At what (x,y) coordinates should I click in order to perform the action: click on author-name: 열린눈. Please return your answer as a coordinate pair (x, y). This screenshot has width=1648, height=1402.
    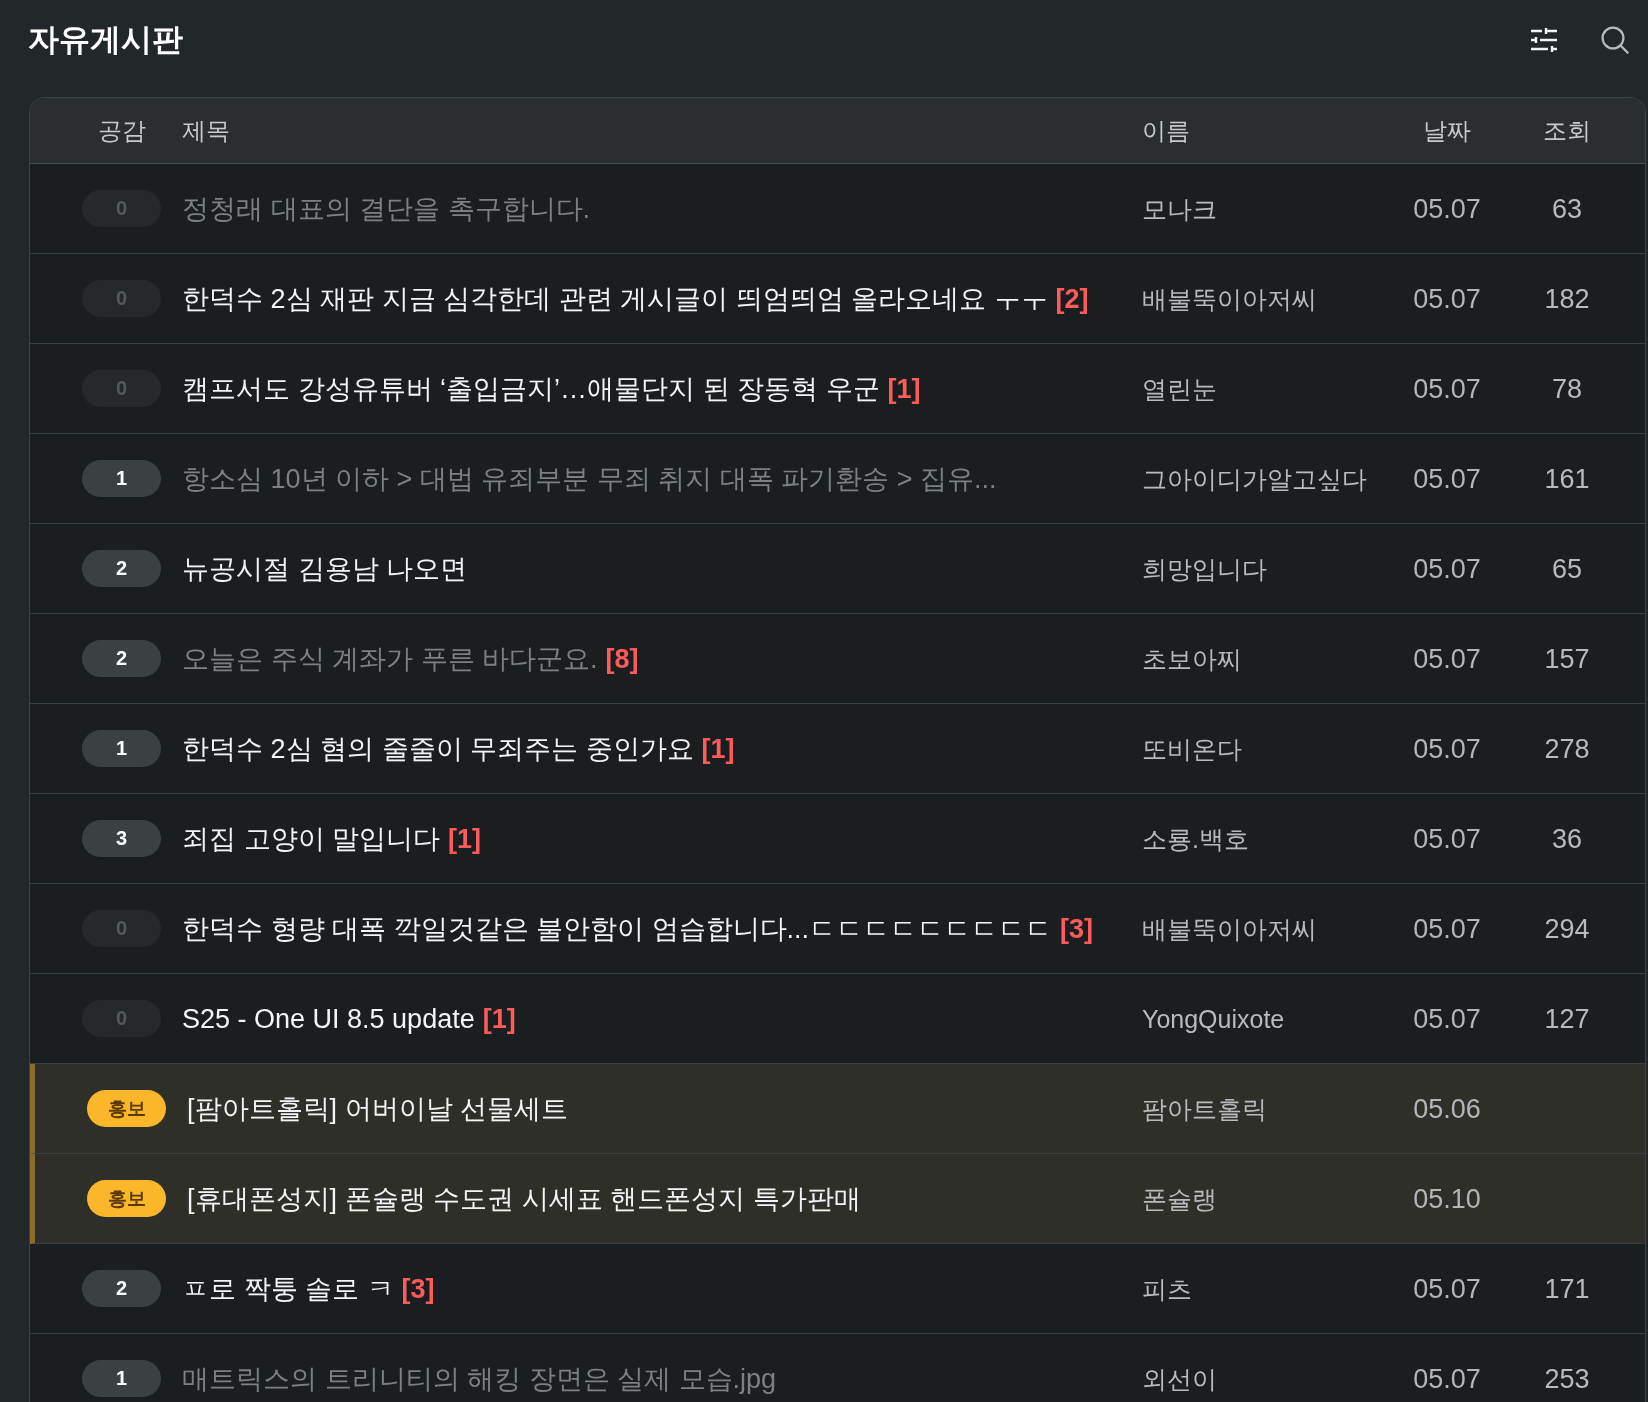
    Looking at the image, I should click on (1179, 389).